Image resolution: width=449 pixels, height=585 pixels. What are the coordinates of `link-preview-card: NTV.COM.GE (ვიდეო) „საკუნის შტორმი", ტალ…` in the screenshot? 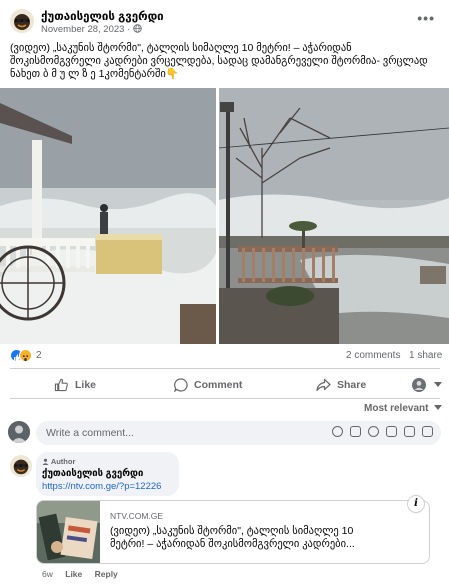 It's located at (233, 532).